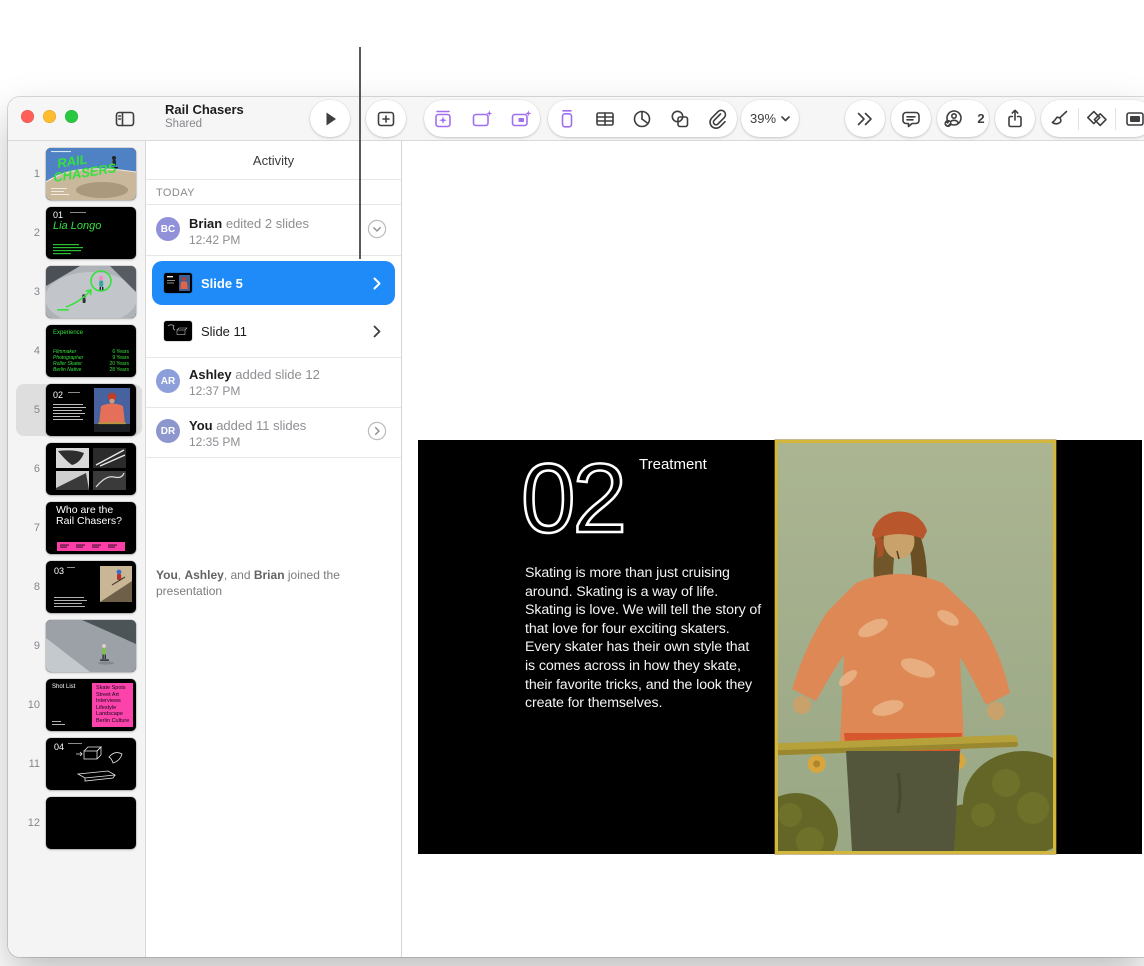  What do you see at coordinates (377, 431) in the screenshot?
I see `expand-chevron-right-icon` at bounding box center [377, 431].